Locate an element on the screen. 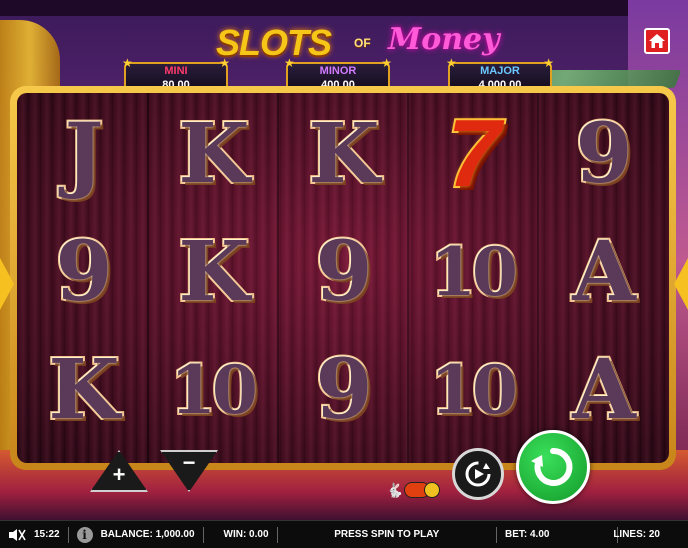 The image size is (688, 548). jackpot-minor-label: MINOR is located at coordinates (338, 71).